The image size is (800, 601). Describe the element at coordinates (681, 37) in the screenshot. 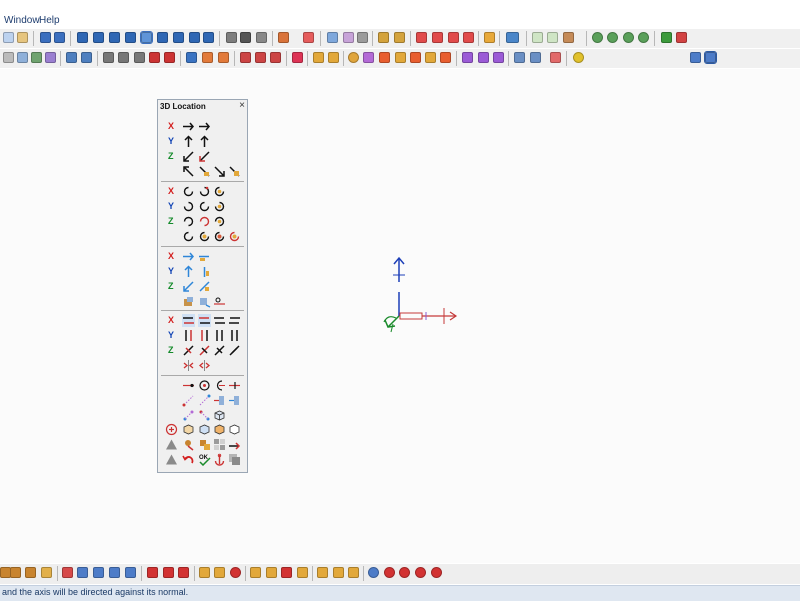

I see `import-icon` at that location.